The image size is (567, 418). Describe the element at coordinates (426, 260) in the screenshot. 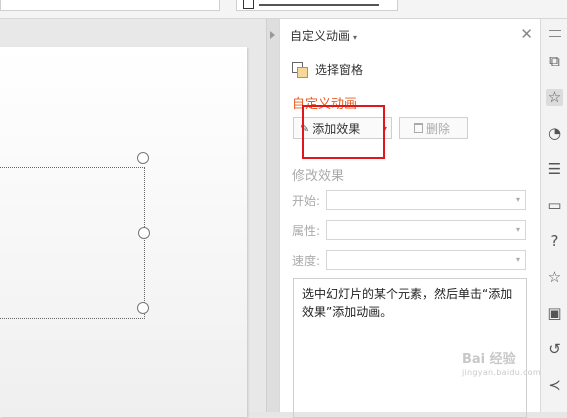

I see `speed-select: ▾` at that location.